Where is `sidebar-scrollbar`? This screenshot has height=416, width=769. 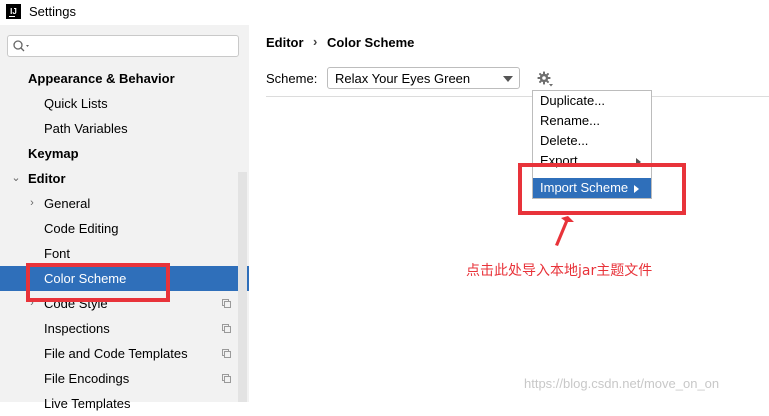 sidebar-scrollbar is located at coordinates (242, 287).